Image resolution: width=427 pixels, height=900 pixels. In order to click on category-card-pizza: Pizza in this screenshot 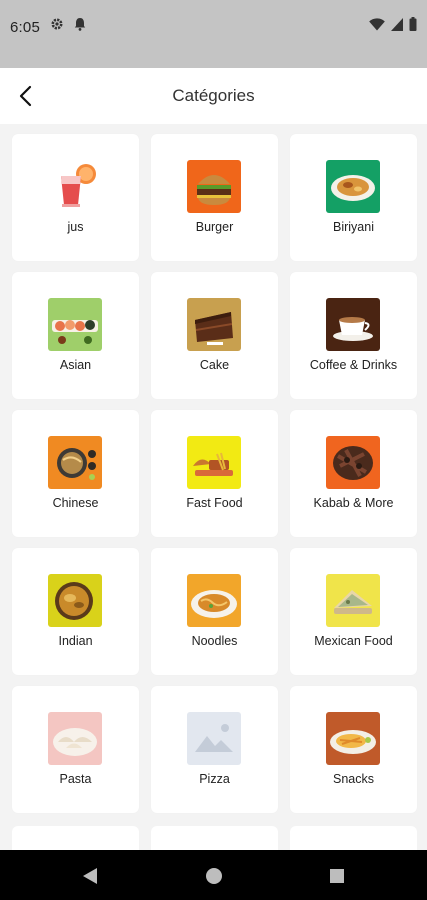, I will do `click(214, 749)`.